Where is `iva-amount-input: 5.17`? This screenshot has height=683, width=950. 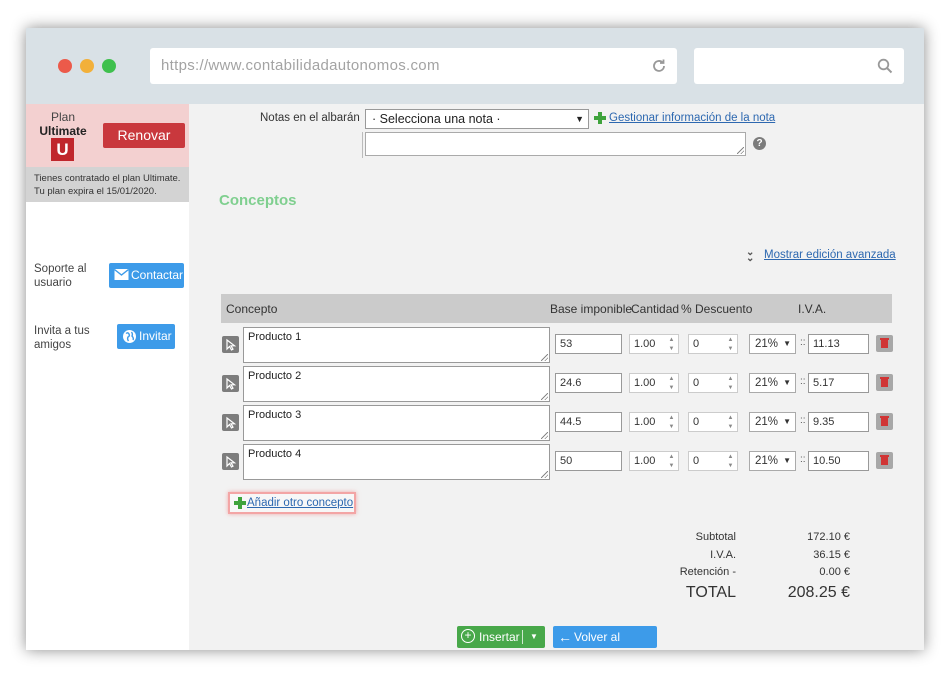 iva-amount-input: 5.17 is located at coordinates (838, 383).